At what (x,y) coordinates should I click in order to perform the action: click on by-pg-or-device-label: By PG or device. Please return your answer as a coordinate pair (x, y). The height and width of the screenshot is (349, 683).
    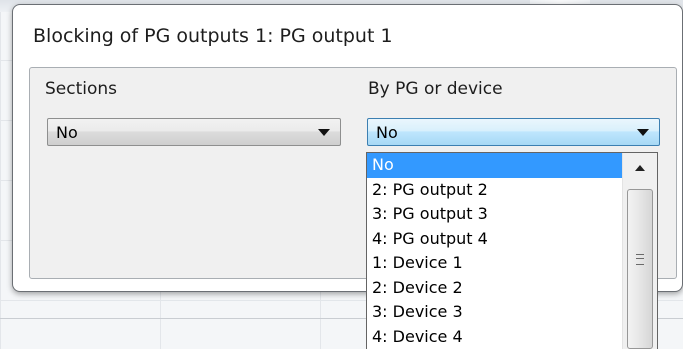
    Looking at the image, I should click on (435, 89).